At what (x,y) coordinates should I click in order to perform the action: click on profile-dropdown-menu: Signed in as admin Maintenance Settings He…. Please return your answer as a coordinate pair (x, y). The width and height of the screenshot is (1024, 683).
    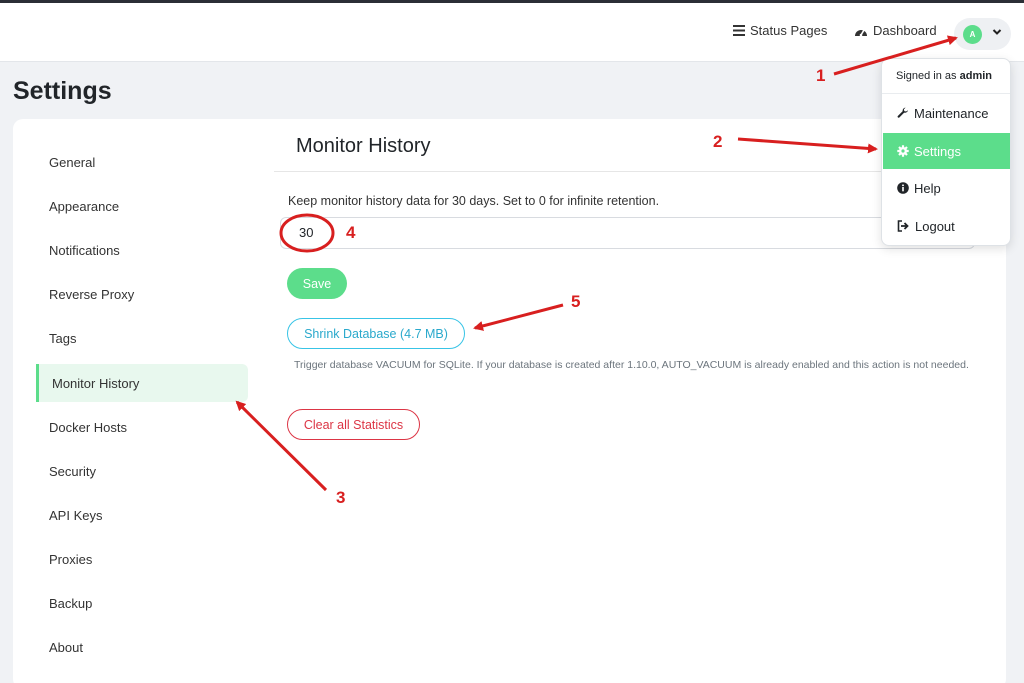
    Looking at the image, I should click on (946, 152).